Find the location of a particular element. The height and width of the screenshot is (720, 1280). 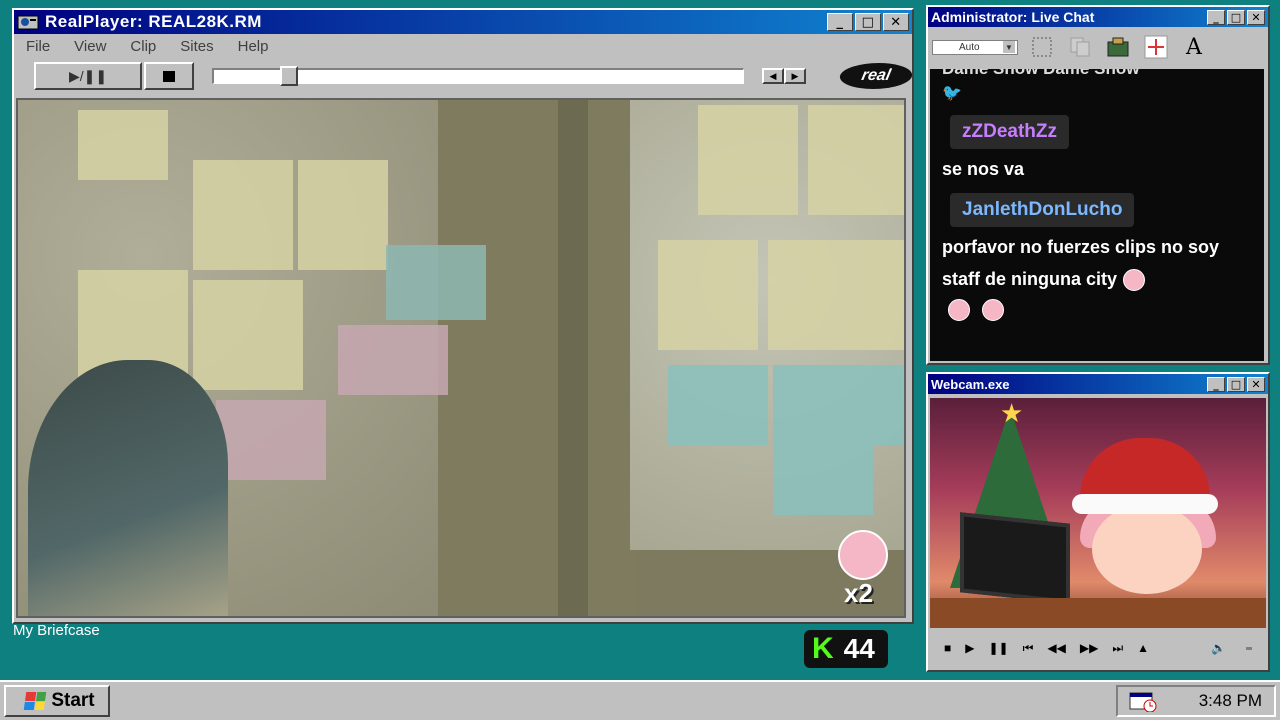

clipped-message: Dame Snow Dame Snow is located at coordinates (1097, 74).